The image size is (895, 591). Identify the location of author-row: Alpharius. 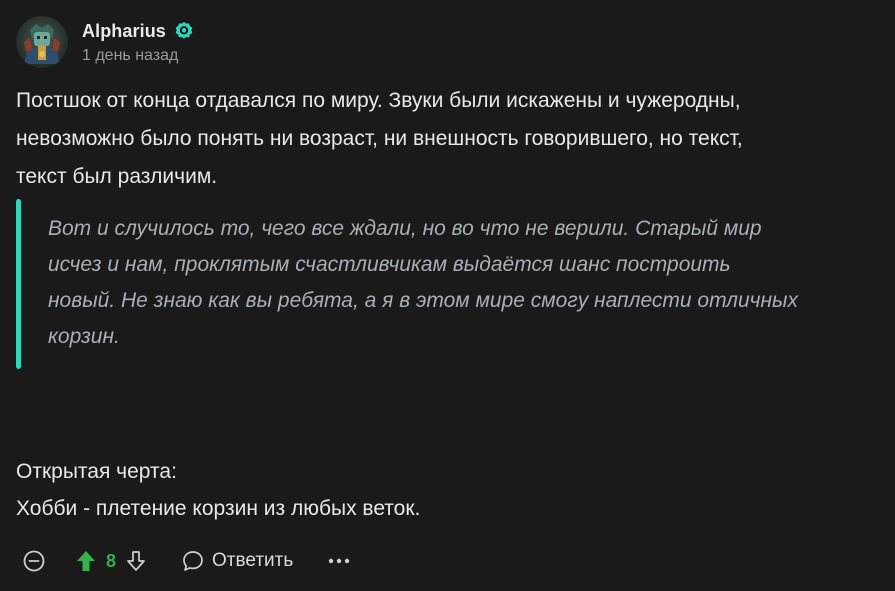
(138, 31).